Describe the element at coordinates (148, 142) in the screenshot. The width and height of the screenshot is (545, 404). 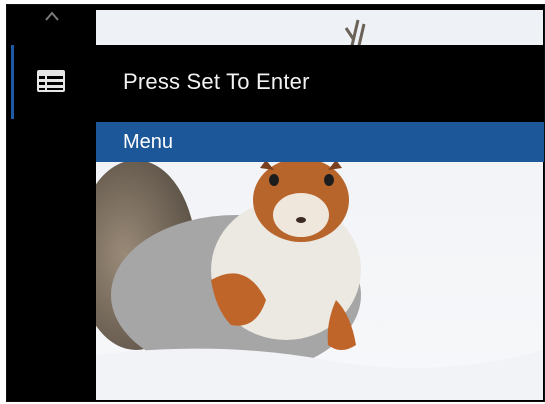
I see `menu-item-label: Menu` at that location.